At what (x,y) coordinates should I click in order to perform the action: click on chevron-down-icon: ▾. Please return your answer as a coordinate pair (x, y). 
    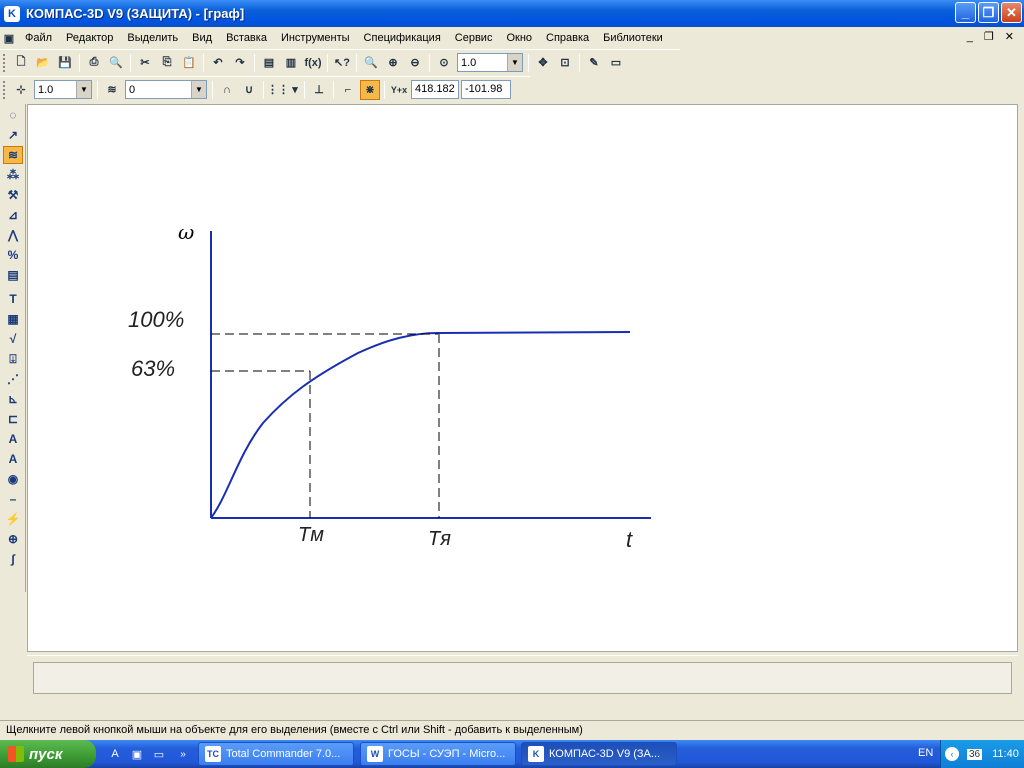
    Looking at the image, I should click on (295, 90).